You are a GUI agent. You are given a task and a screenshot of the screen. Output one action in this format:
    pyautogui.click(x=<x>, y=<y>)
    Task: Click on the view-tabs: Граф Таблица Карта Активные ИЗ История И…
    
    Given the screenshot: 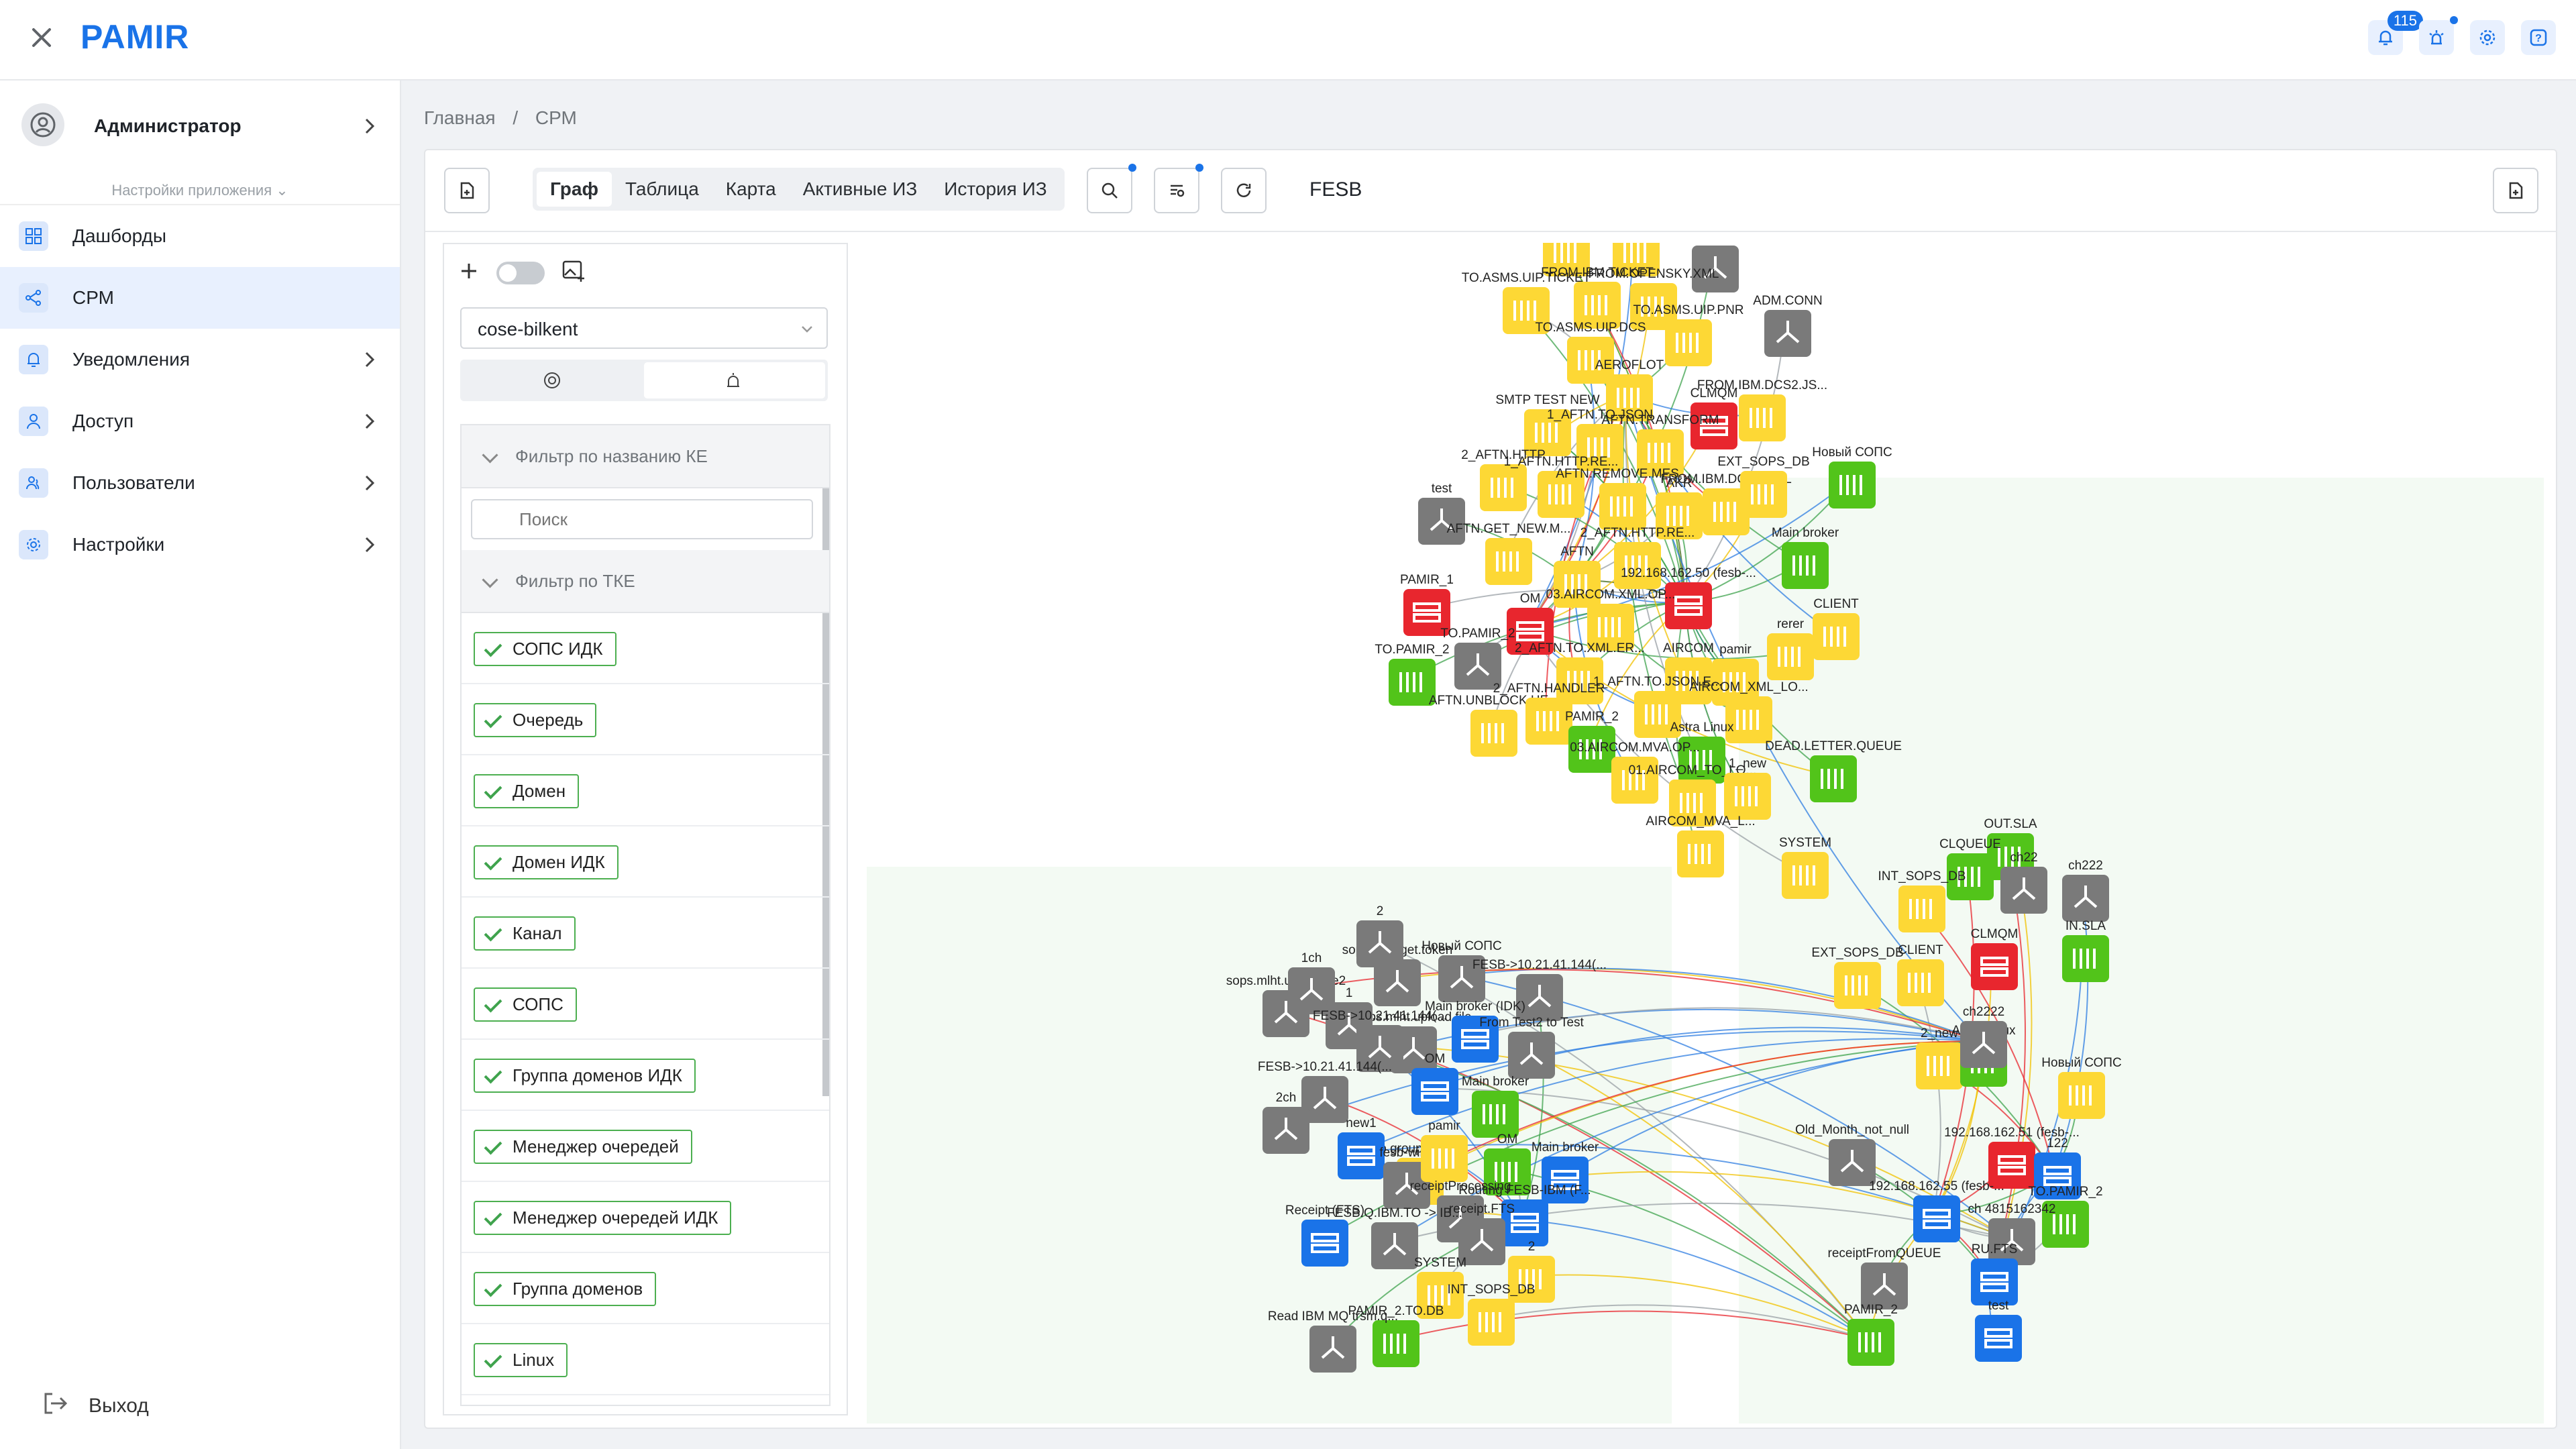 What is the action you would take?
    pyautogui.click(x=799, y=189)
    